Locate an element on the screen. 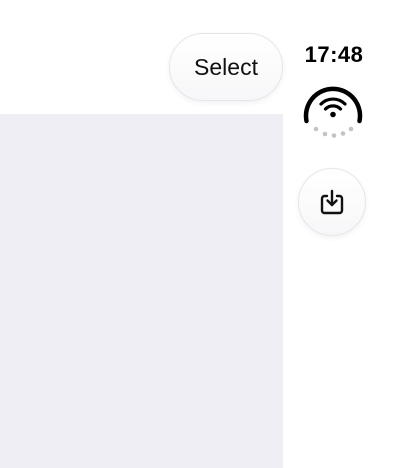 The height and width of the screenshot is (468, 400). download-tray-icon is located at coordinates (332, 202).